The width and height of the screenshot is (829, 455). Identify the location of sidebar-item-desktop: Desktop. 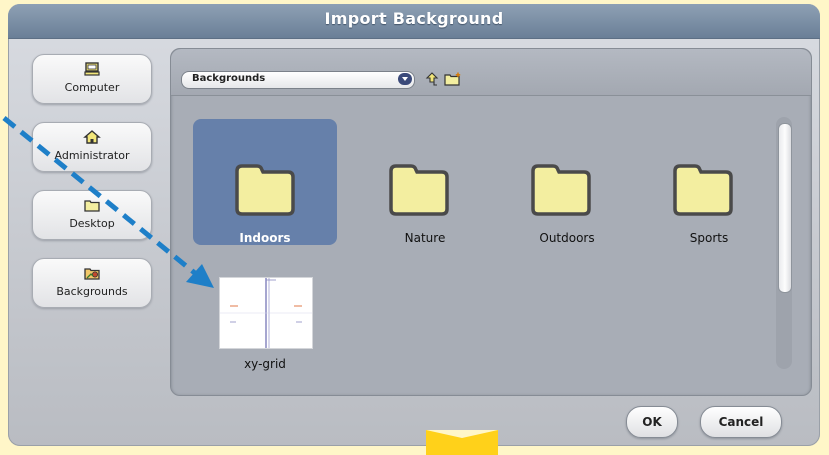
(92, 215).